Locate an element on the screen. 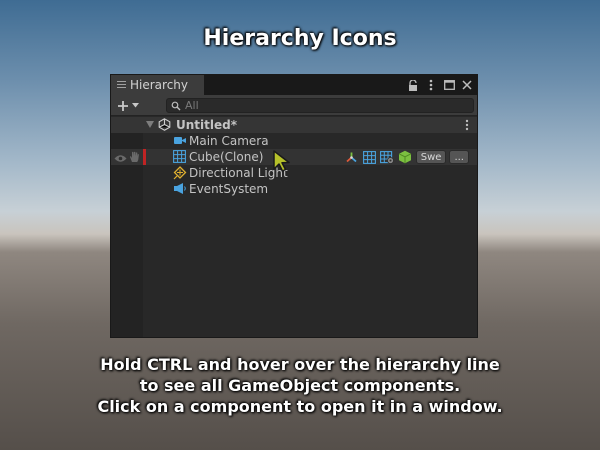  hierarchy-item-main-camera: Main Camera is located at coordinates (294, 141).